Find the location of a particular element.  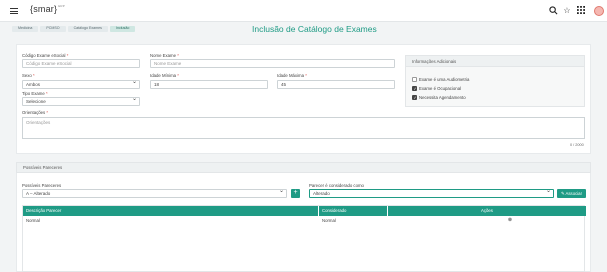

col-descricao: Descrição Parecer is located at coordinates (171, 211).